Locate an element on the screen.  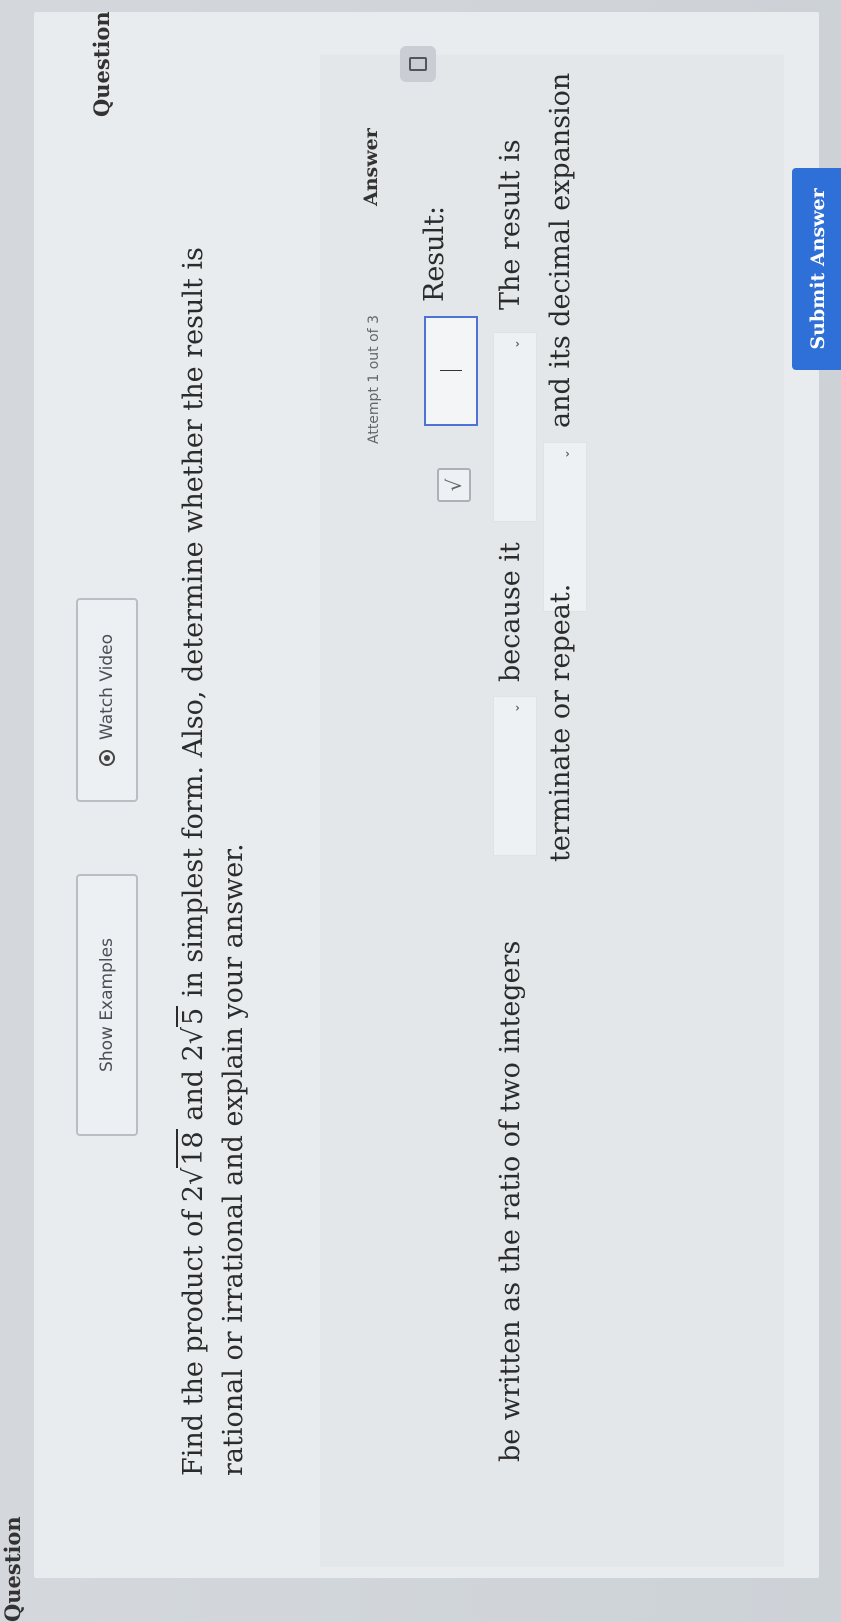
question-text-part2: and 2 is located at coordinates (193, 1087).